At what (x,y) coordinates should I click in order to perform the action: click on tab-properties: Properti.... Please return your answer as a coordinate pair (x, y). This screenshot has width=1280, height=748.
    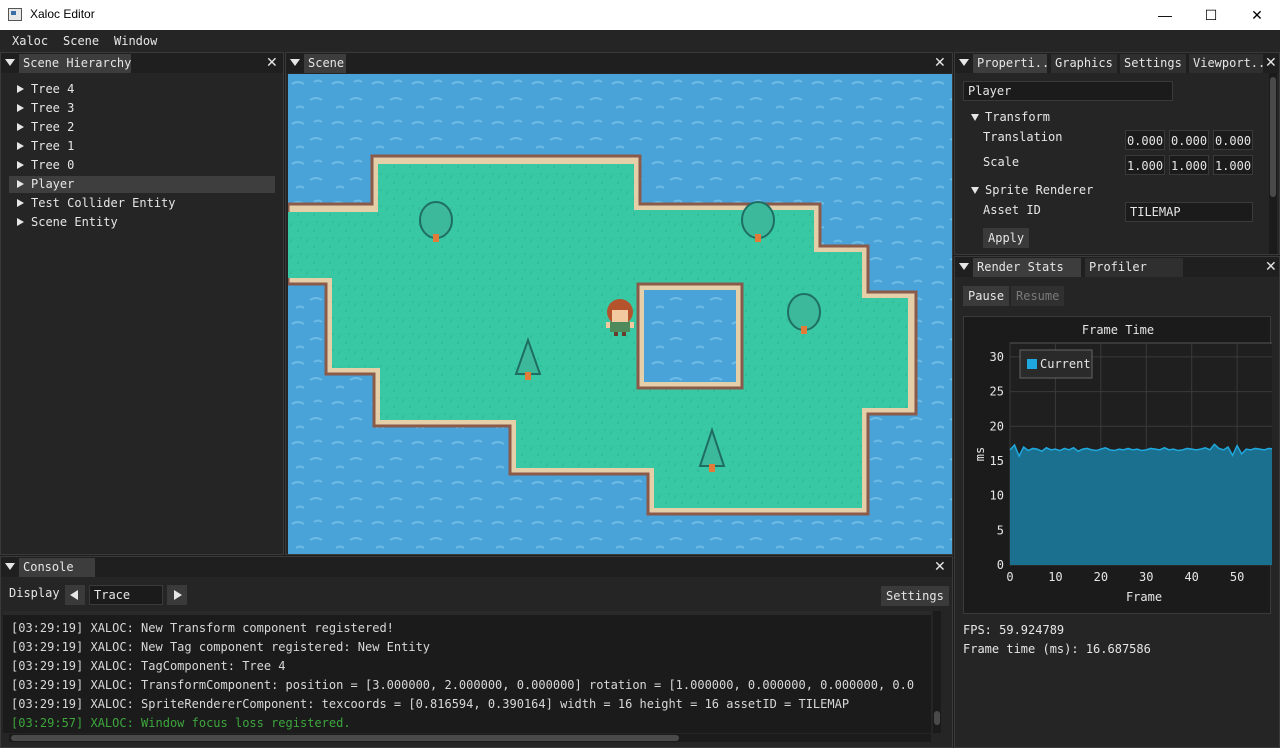
    Looking at the image, I should click on (1010, 63).